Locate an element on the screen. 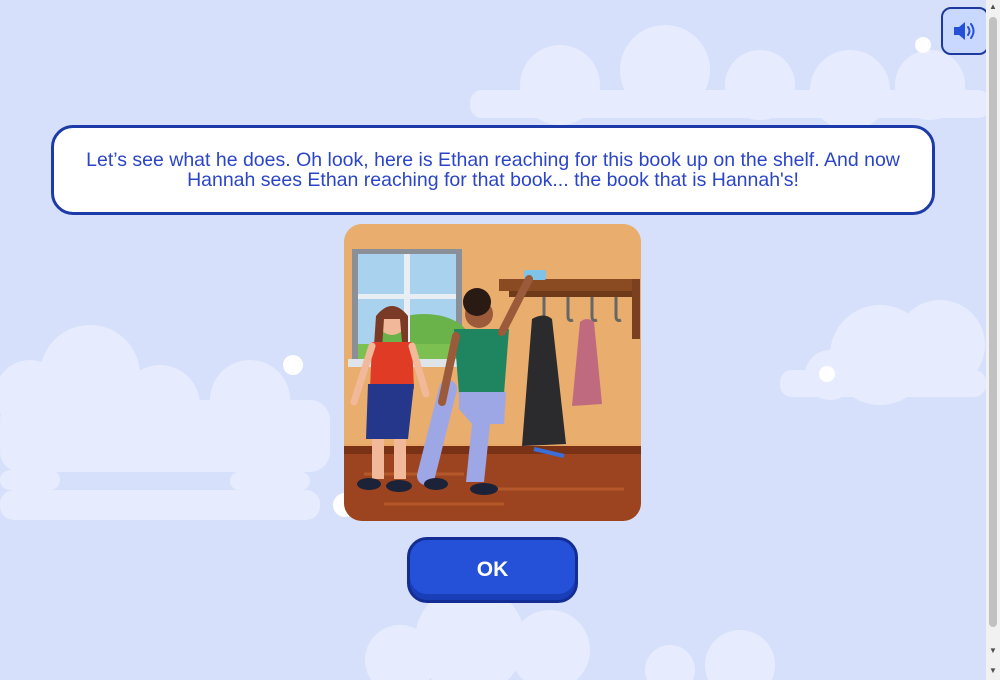  speaker-volume-icon is located at coordinates (964, 31).